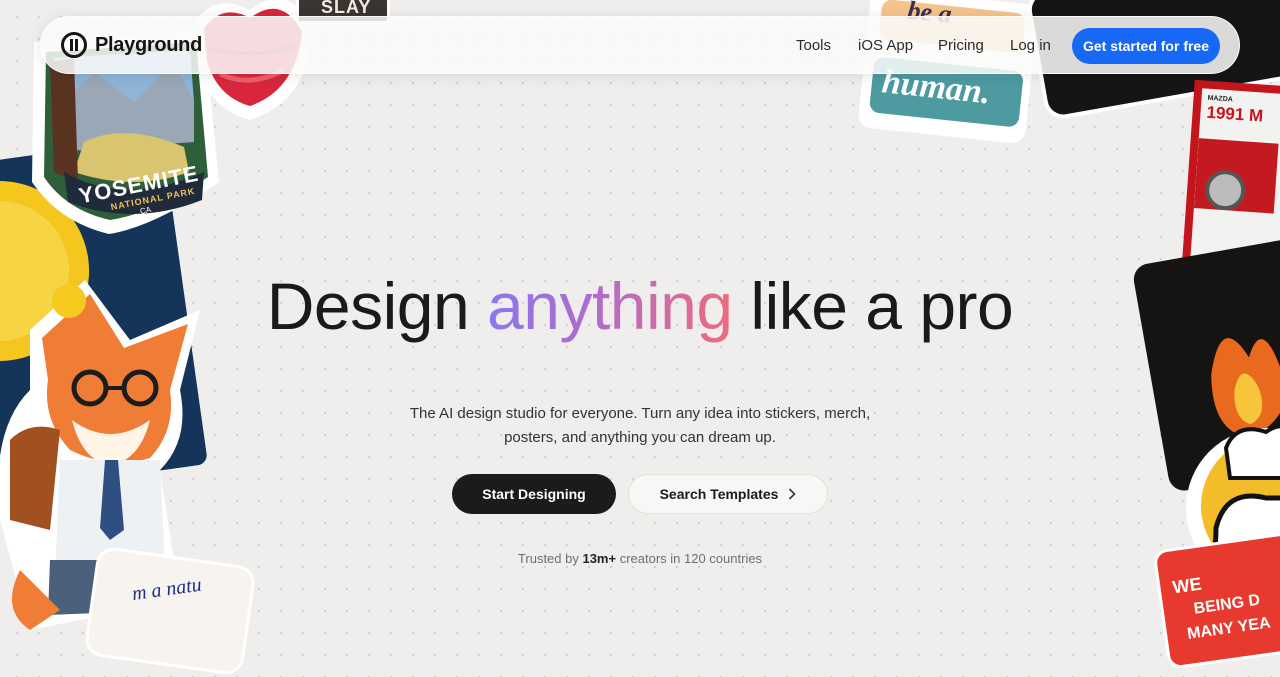  What do you see at coordinates (599, 558) in the screenshot?
I see `trust-count: 13m+` at bounding box center [599, 558].